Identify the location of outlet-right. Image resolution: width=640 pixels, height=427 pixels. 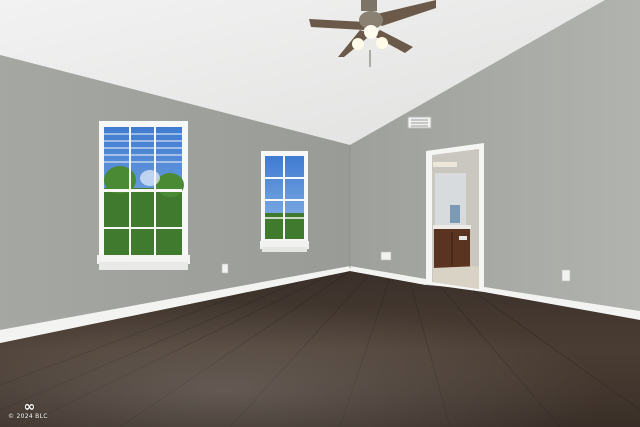
(566, 275).